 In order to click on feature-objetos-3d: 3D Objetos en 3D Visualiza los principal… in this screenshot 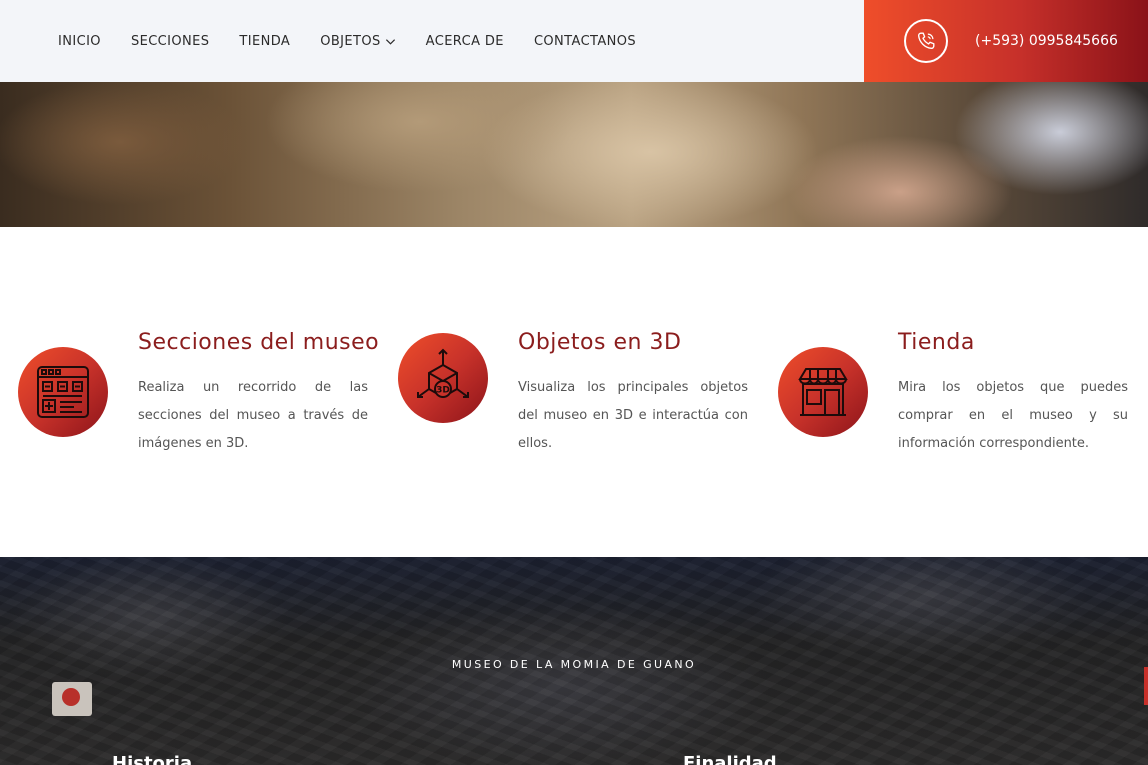, I will do `click(583, 395)`.